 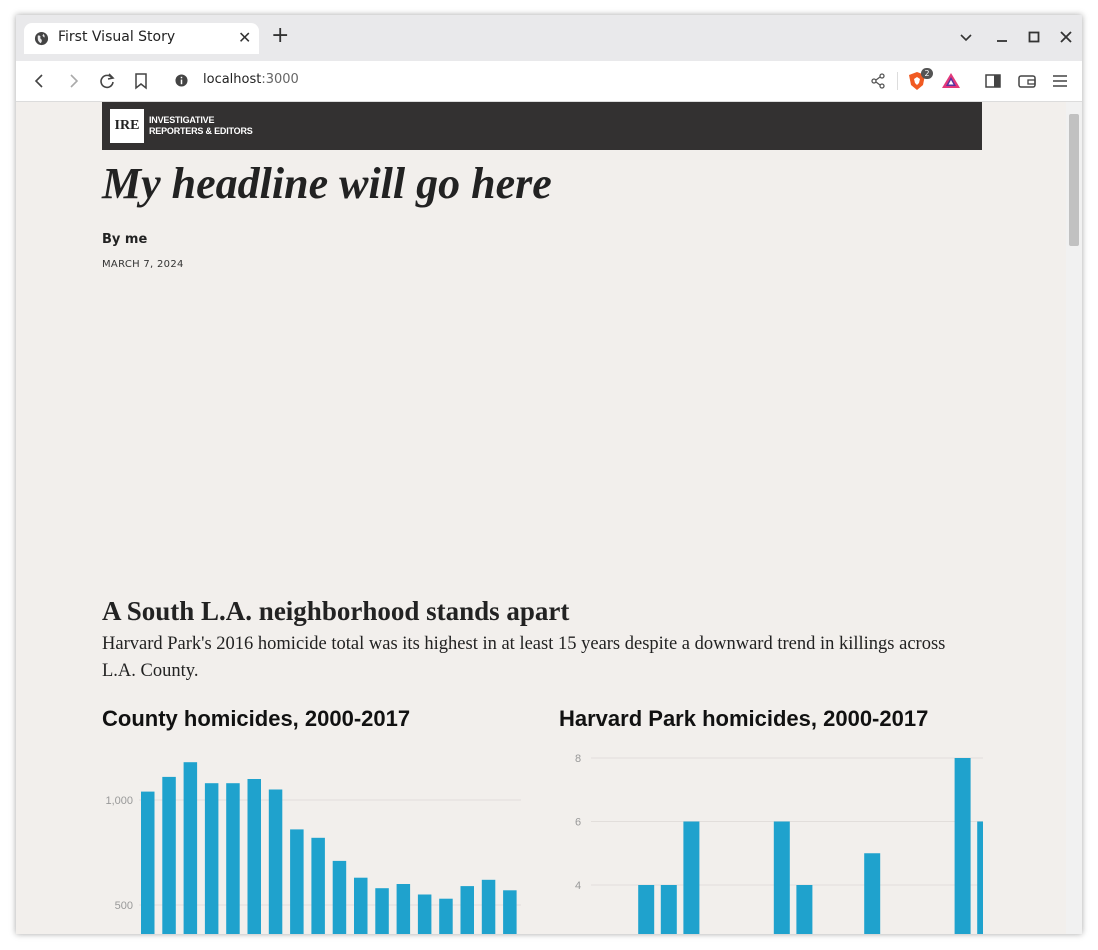 I want to click on reload-icon, so click(x=107, y=81).